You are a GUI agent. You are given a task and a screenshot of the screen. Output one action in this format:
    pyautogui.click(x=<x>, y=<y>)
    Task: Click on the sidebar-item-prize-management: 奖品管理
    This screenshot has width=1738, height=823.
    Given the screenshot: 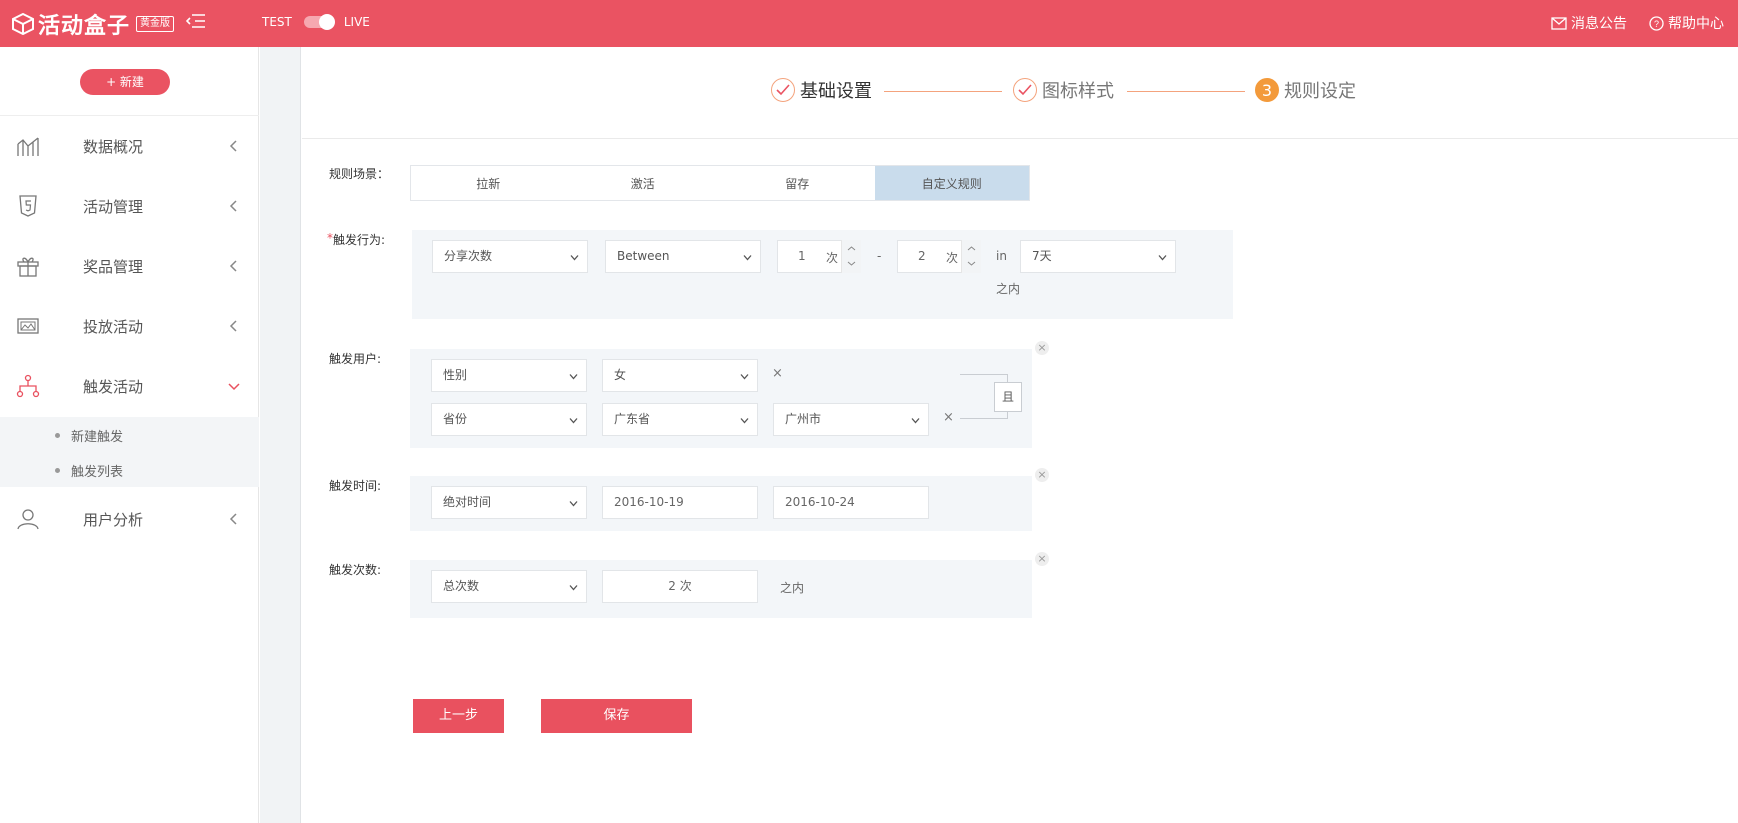 What is the action you would take?
    pyautogui.click(x=129, y=266)
    